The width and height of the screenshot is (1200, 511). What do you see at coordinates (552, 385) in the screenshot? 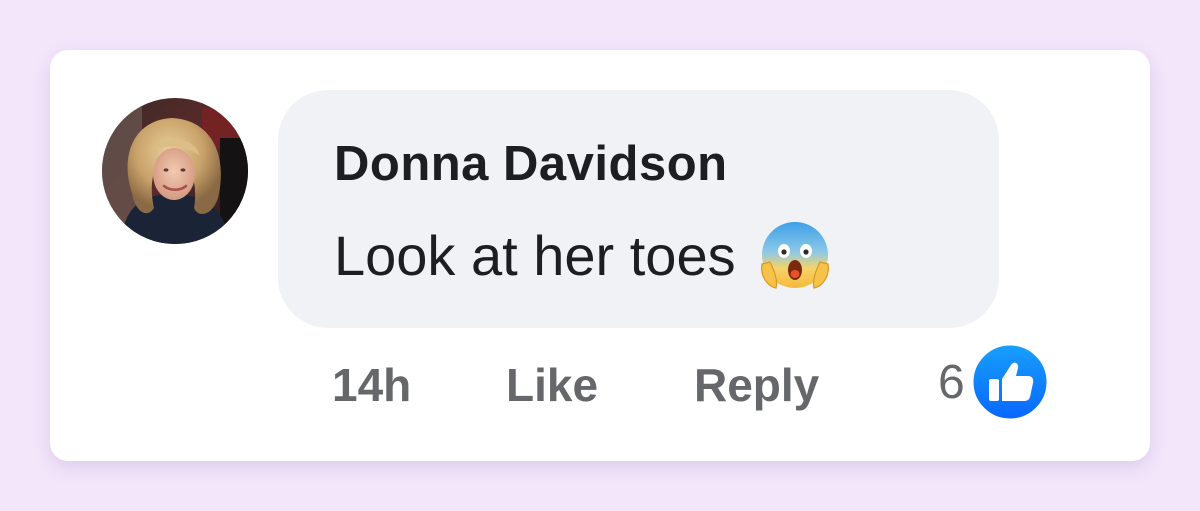
I see `like-button: Like` at bounding box center [552, 385].